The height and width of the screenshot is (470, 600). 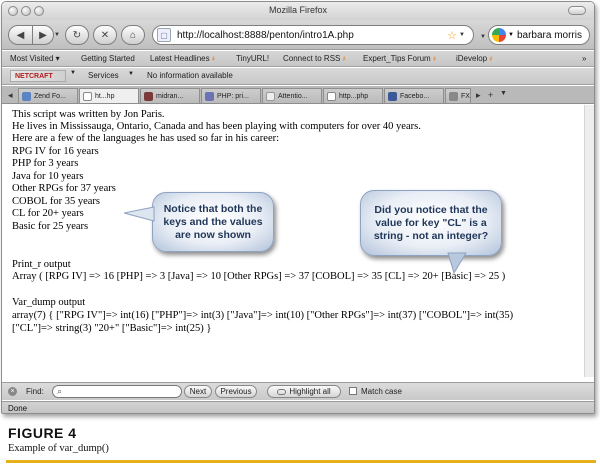 I want to click on home-button: ⌂, so click(x=133, y=35).